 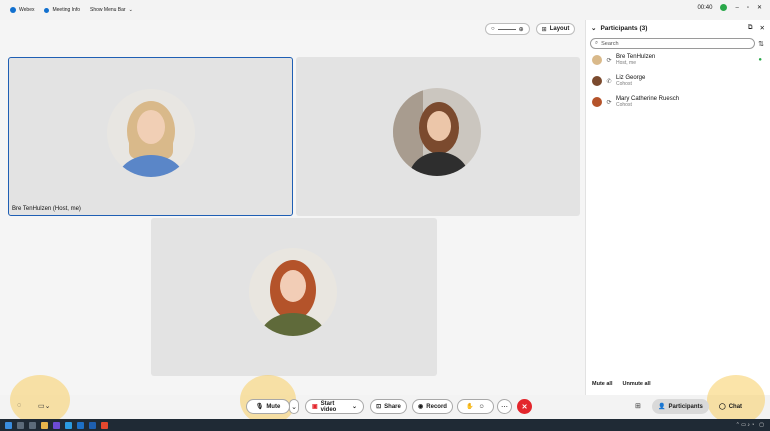 I want to click on outlook-icon, so click(x=80, y=425).